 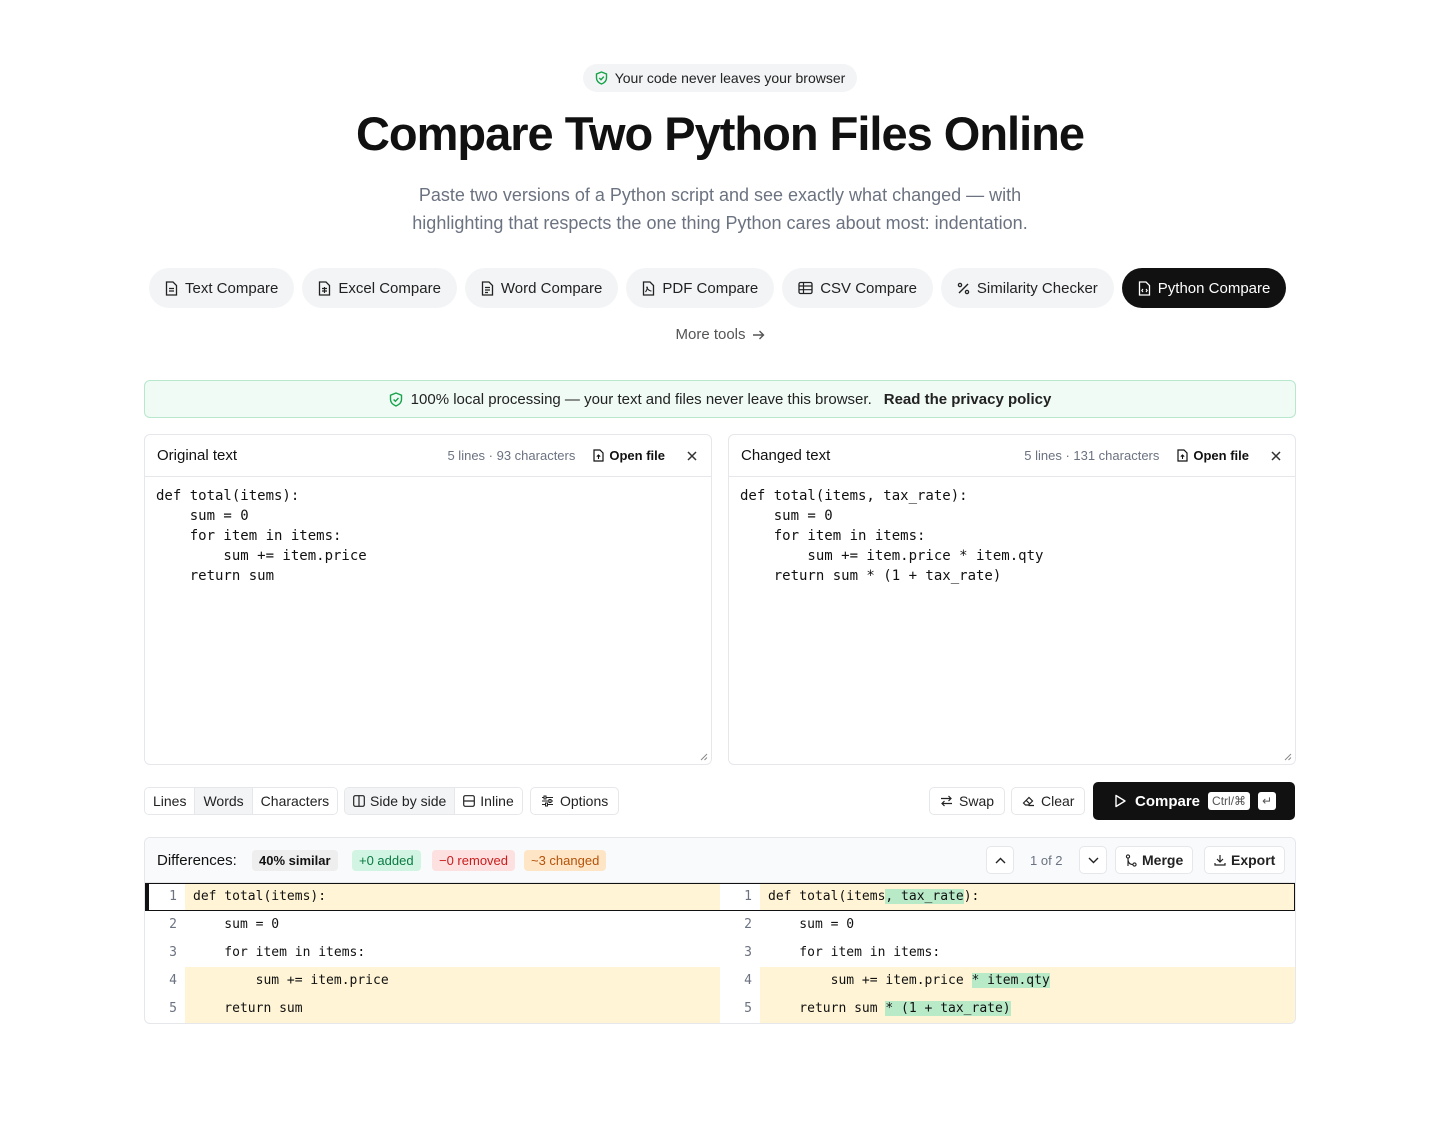 I want to click on merge-button: Merge, so click(x=1154, y=860).